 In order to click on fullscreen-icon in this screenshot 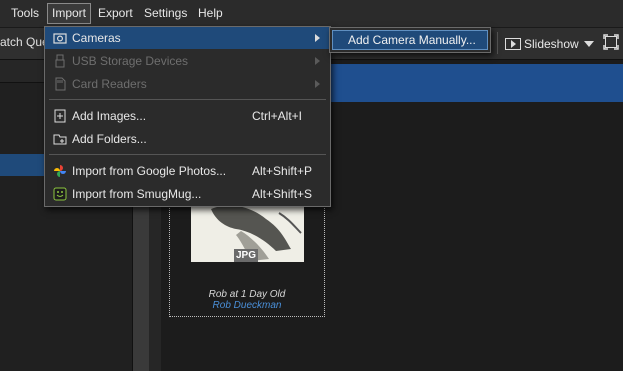, I will do `click(611, 42)`.